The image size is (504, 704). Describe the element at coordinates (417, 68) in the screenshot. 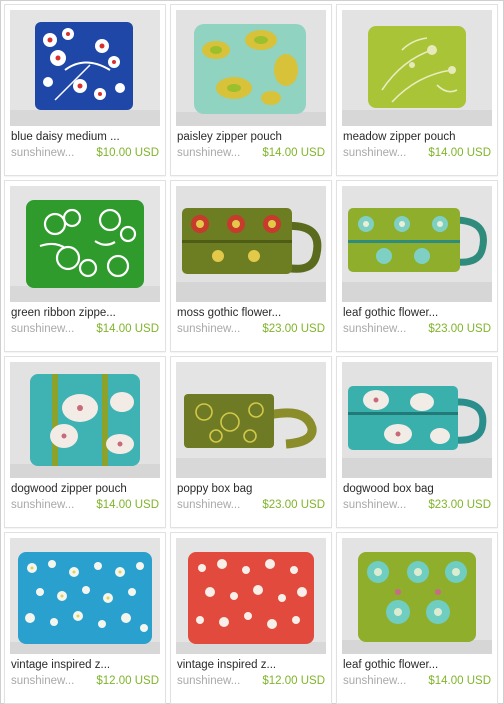

I see `product-image-meadow-pouch` at that location.